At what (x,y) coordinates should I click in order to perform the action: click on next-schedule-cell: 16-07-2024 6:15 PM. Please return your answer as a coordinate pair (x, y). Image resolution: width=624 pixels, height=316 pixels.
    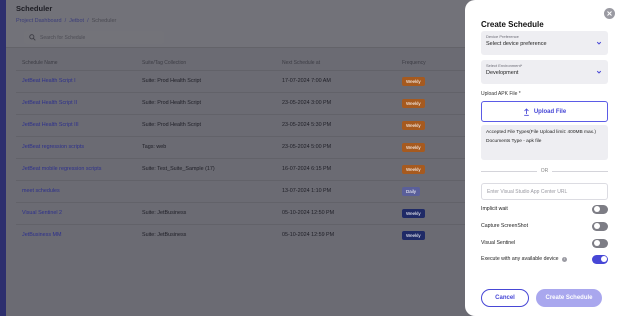
    Looking at the image, I should click on (336, 168).